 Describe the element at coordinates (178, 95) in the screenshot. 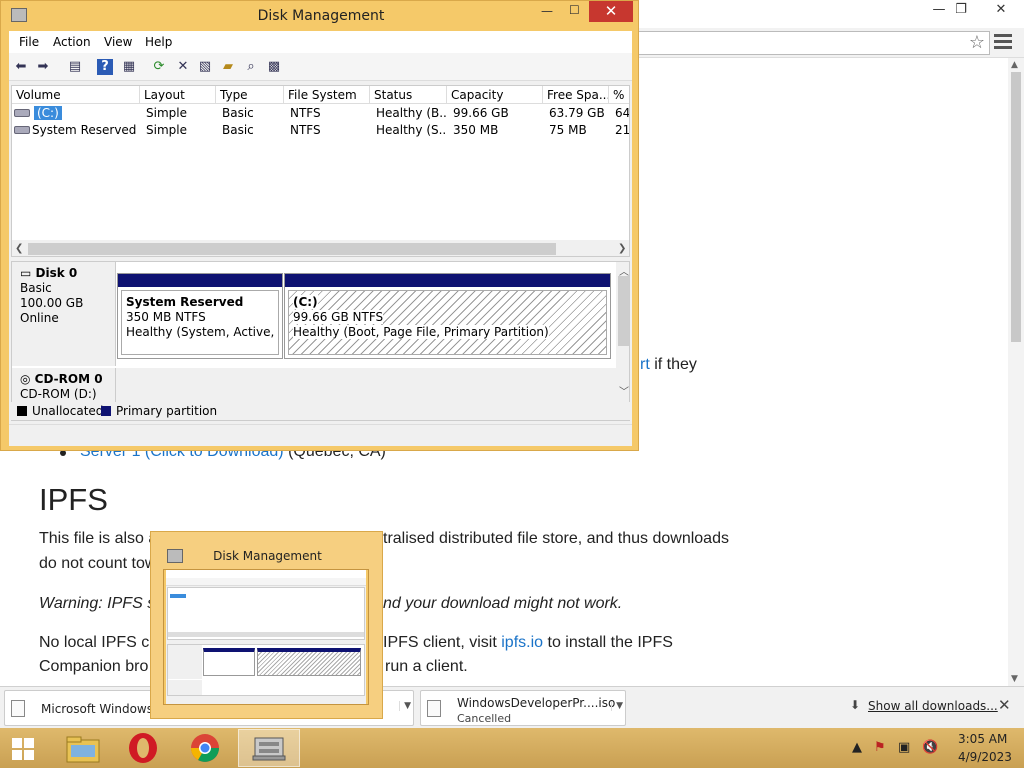

I see `column-header-layout: Layout` at that location.